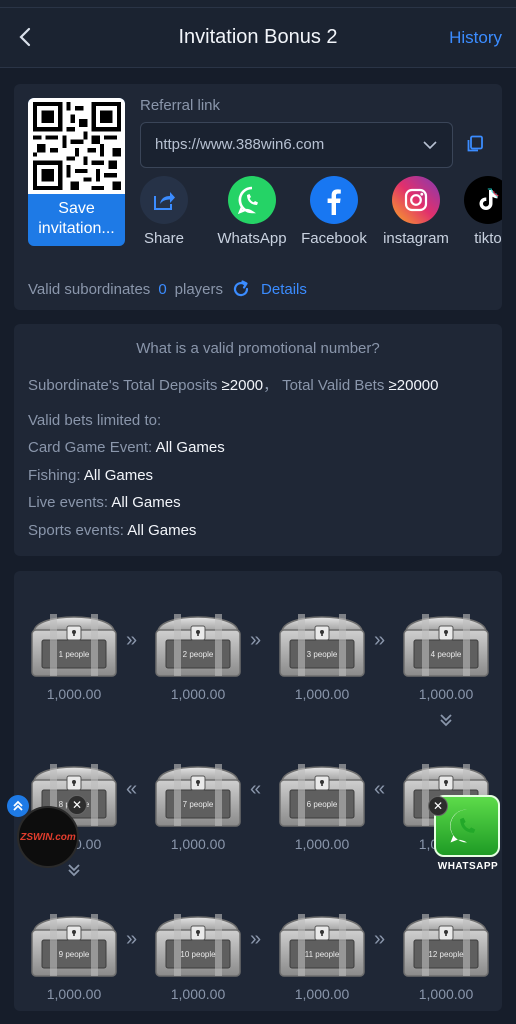  Describe the element at coordinates (446, 654) in the screenshot. I see `chest-people-label: 4 people` at that location.